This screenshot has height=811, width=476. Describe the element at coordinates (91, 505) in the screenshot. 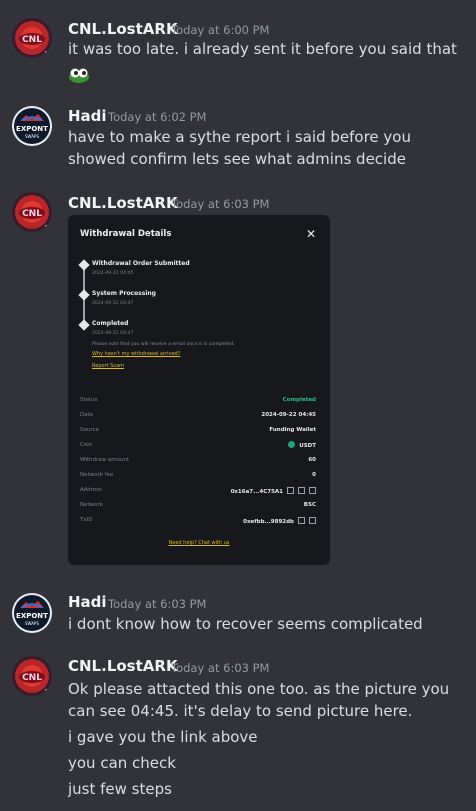

I see `detail-key: Network` at that location.